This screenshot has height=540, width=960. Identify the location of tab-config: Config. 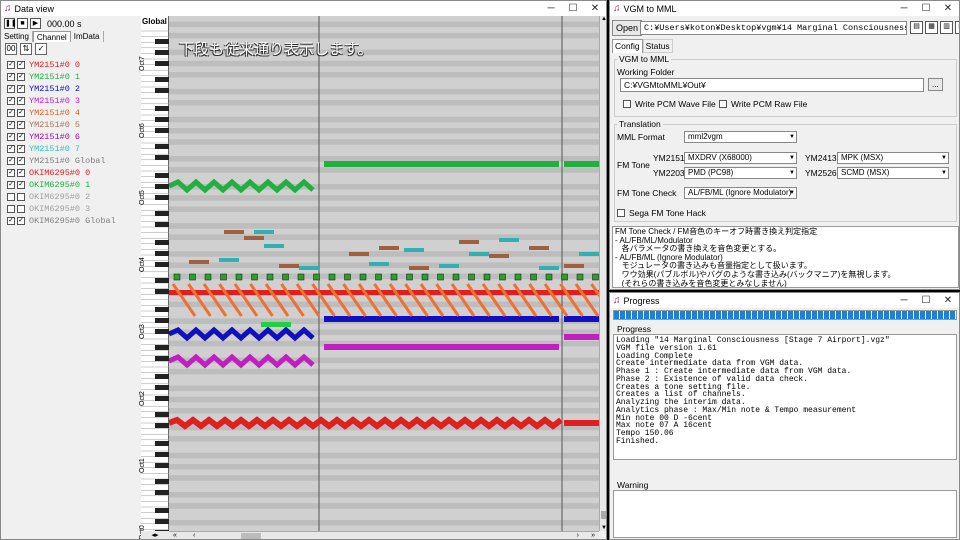
(627, 46).